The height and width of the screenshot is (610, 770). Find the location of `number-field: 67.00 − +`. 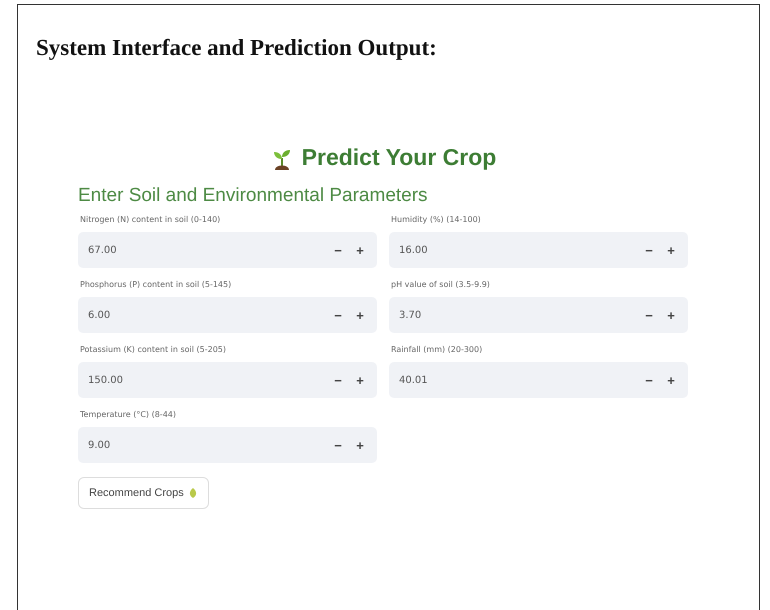

number-field: 67.00 − + is located at coordinates (227, 250).